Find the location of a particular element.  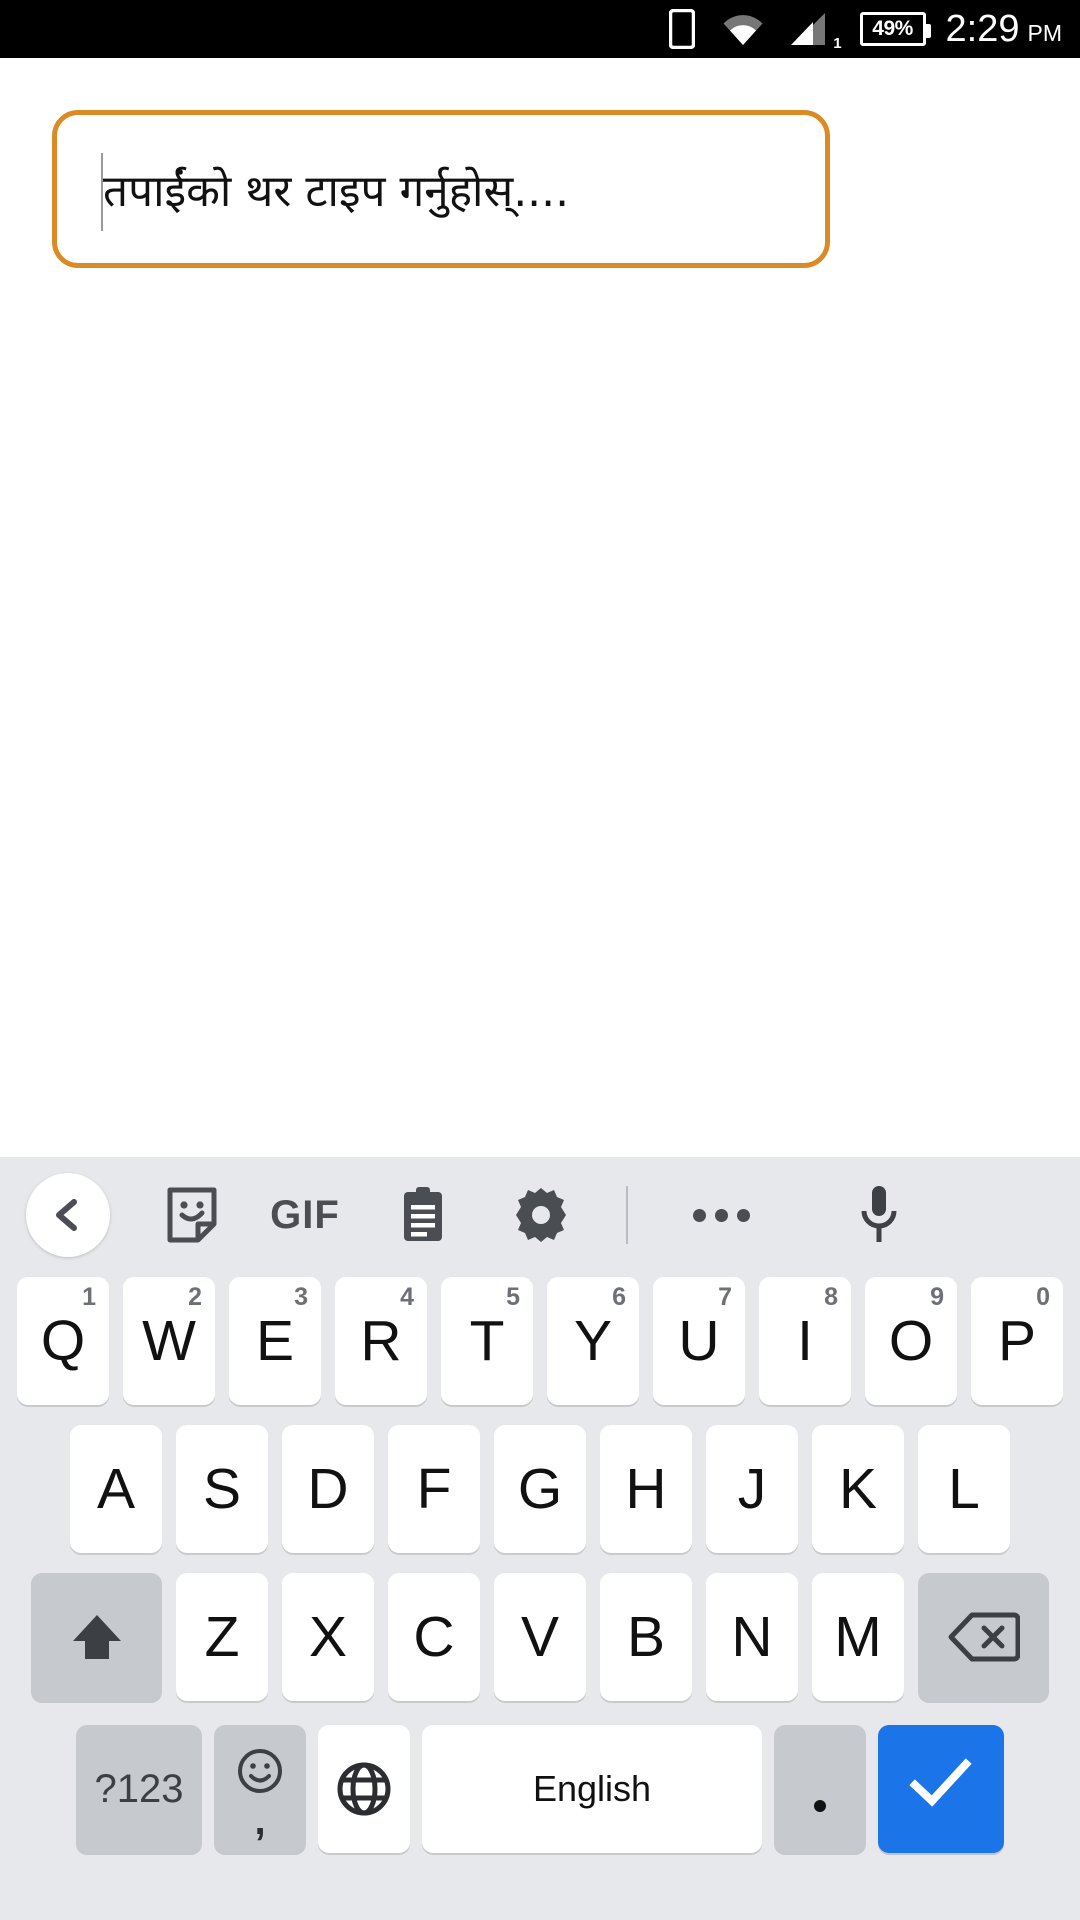

comma-label: , is located at coordinates (260, 1821).